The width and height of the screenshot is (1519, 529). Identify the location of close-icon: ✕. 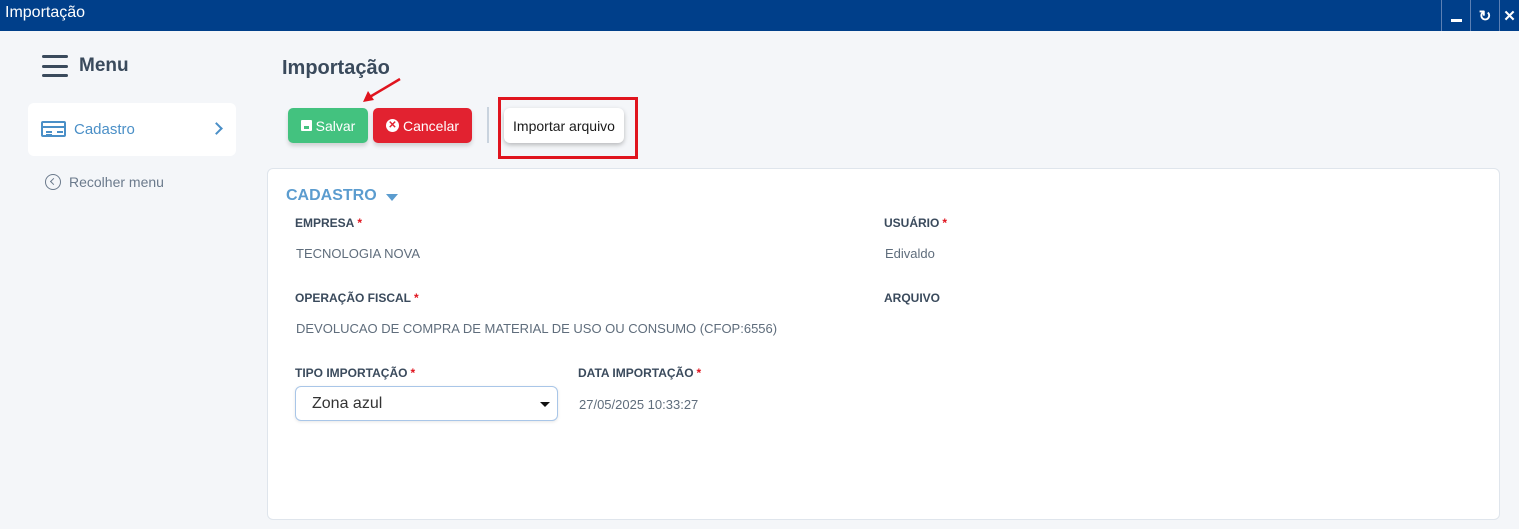
(1509, 16).